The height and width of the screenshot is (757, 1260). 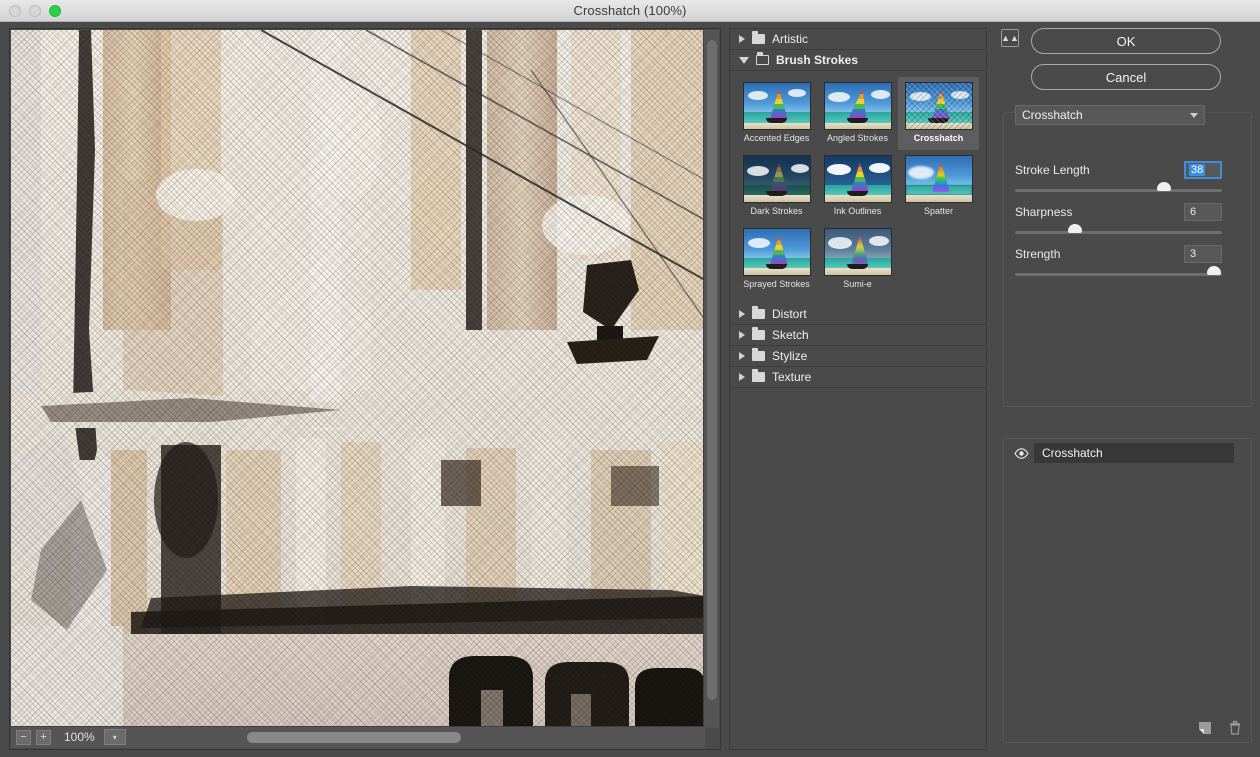 I want to click on traffic-light-group, so click(x=35, y=11).